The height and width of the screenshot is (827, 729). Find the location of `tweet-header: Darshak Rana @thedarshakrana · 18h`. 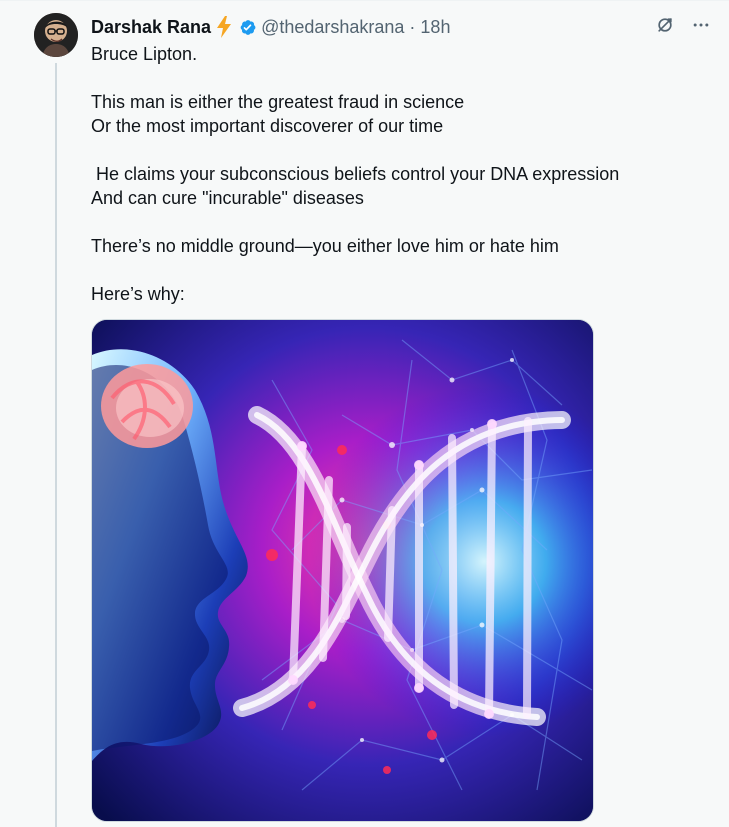

tweet-header: Darshak Rana @thedarshakrana · 18h is located at coordinates (270, 27).